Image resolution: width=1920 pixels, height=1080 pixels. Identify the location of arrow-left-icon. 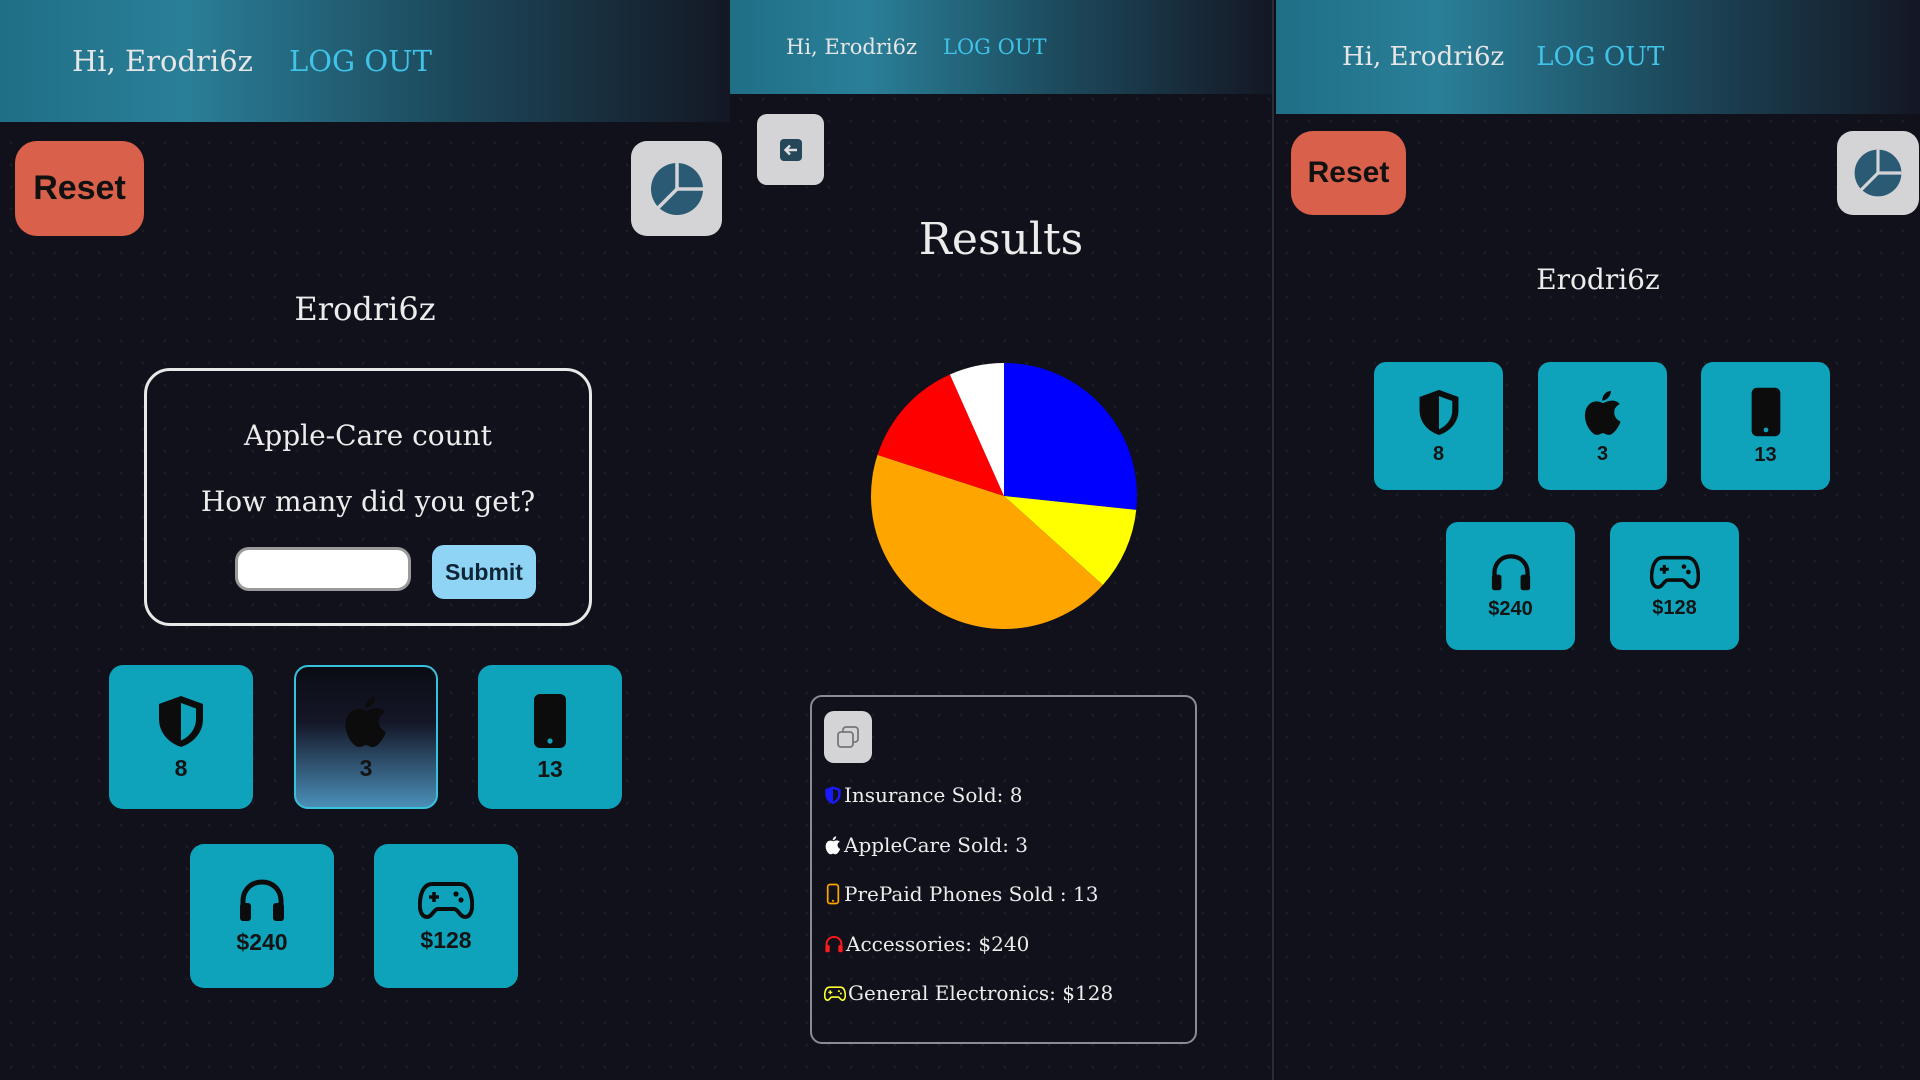
(790, 149).